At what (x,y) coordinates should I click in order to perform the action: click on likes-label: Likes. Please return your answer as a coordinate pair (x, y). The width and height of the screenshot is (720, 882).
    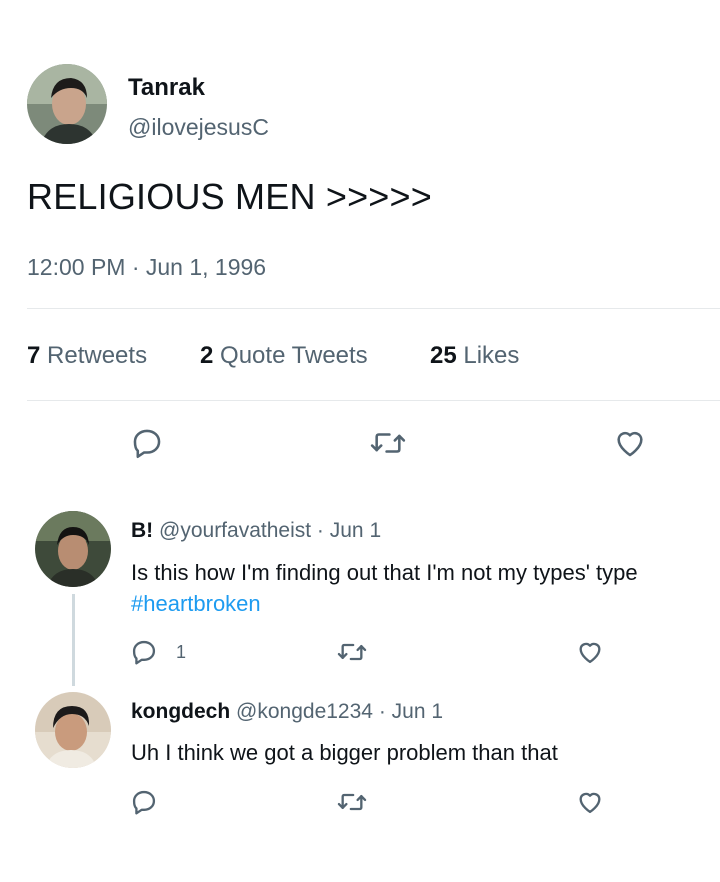
    Looking at the image, I should click on (491, 355).